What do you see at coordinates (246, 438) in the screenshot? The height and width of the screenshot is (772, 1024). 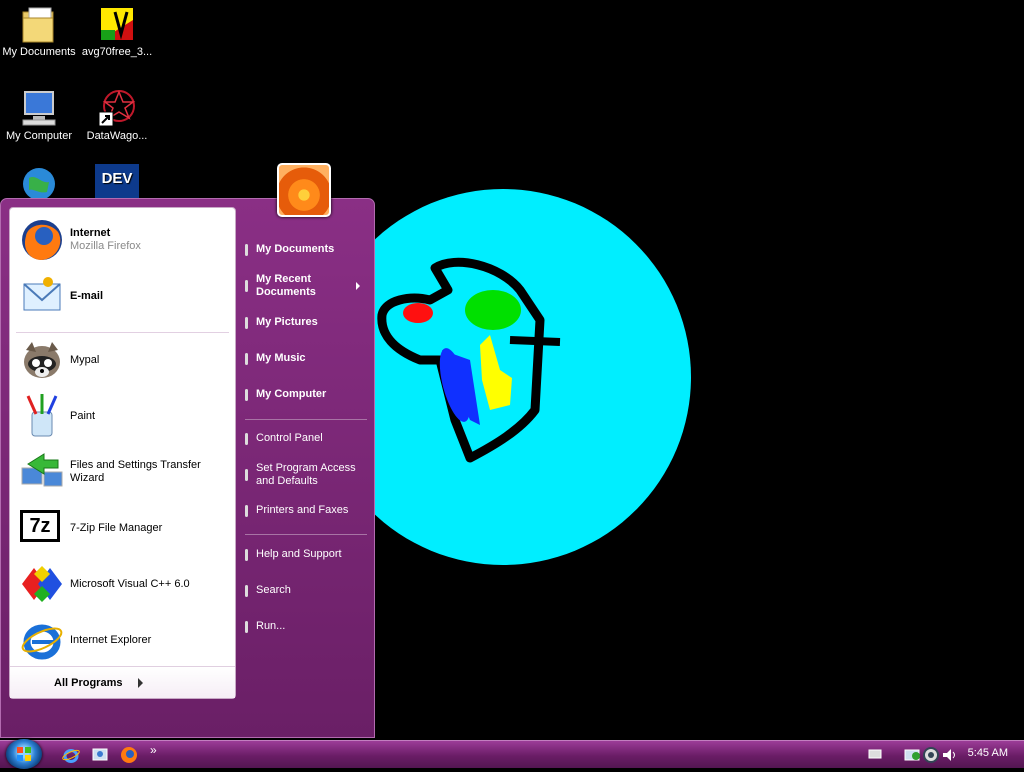 I see `control-panel-icon` at bounding box center [246, 438].